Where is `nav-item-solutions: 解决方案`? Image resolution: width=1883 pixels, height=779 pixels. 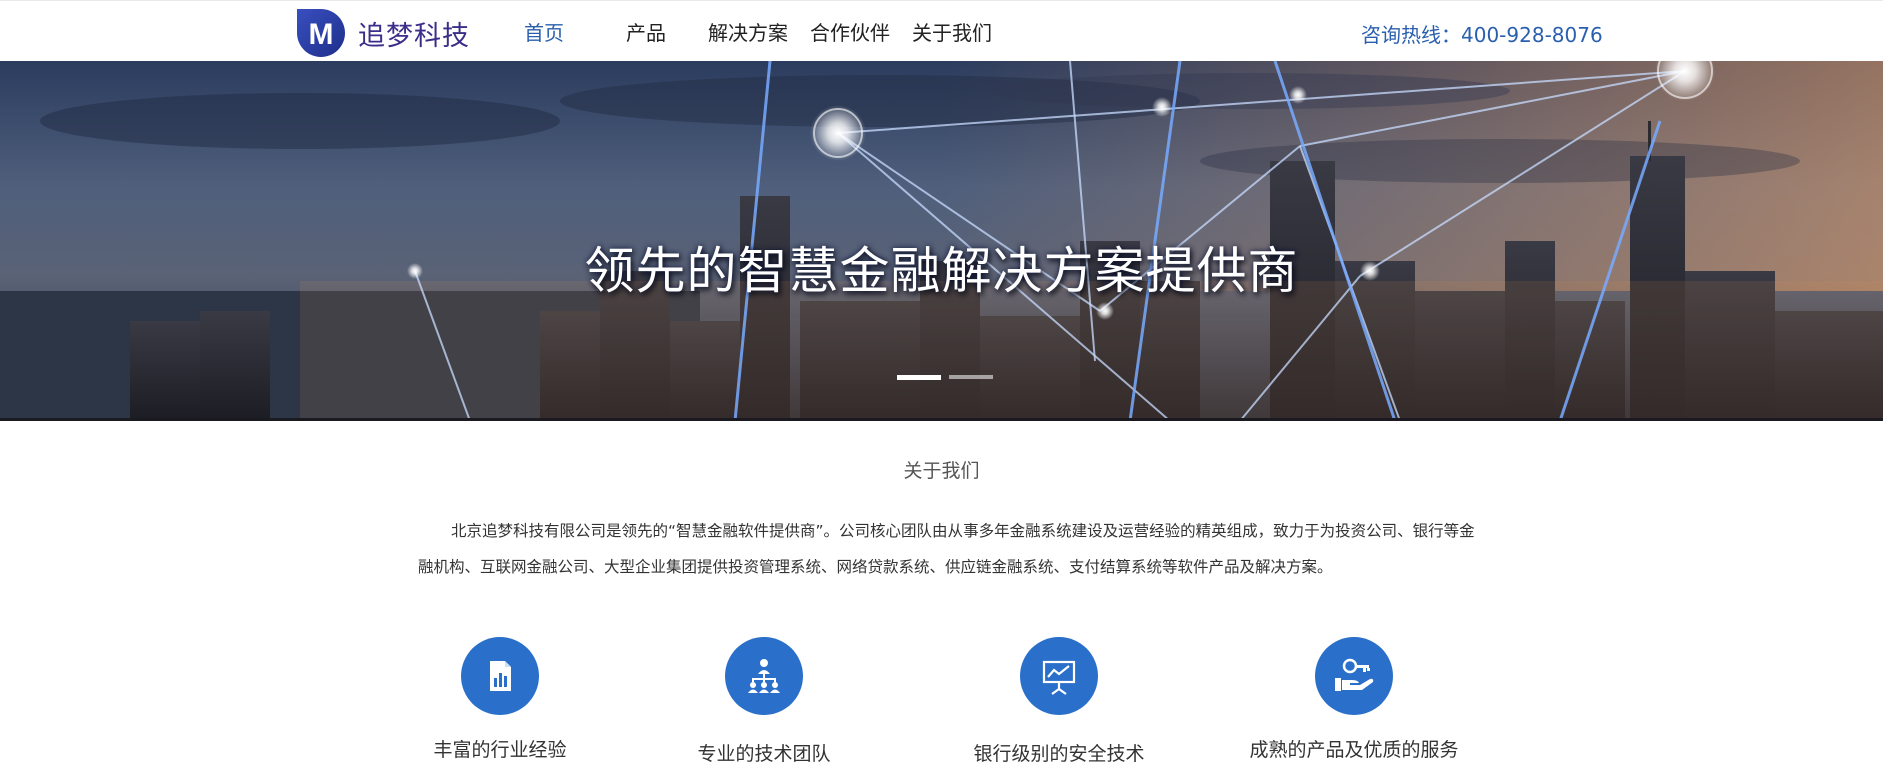
nav-item-solutions: 解决方案 is located at coordinates (748, 31).